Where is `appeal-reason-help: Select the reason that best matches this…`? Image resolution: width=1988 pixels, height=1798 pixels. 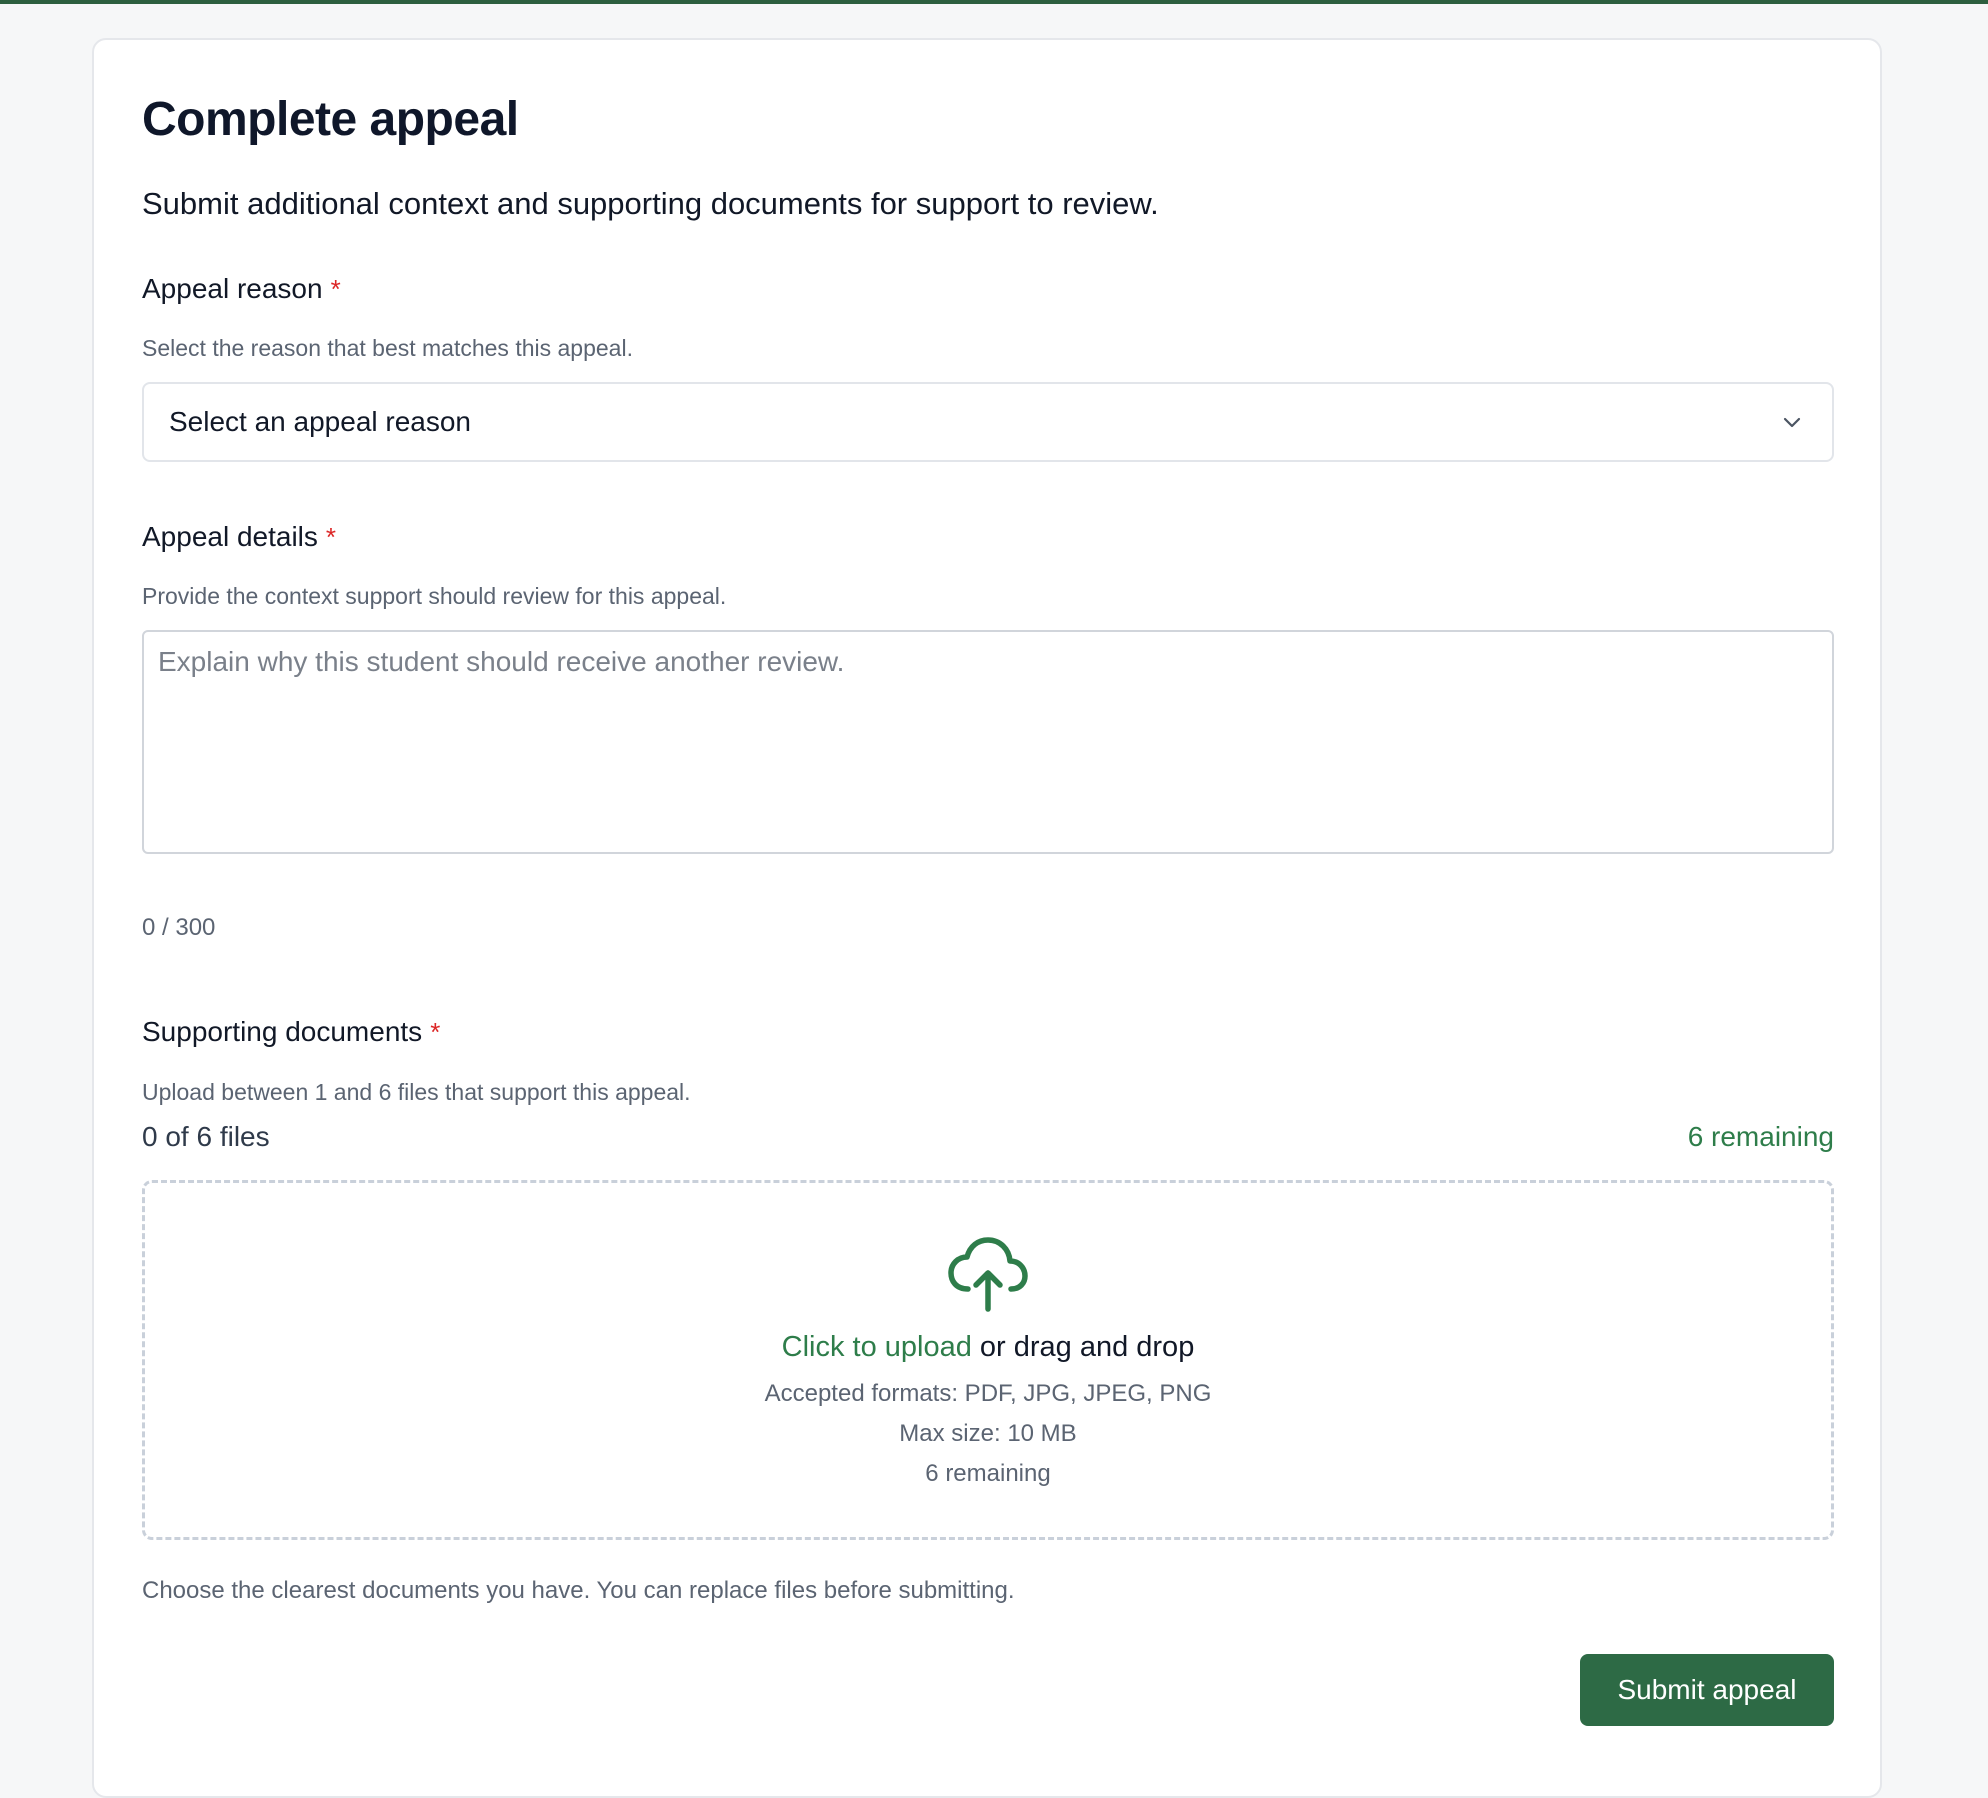 appeal-reason-help: Select the reason that best matches this… is located at coordinates (387, 348).